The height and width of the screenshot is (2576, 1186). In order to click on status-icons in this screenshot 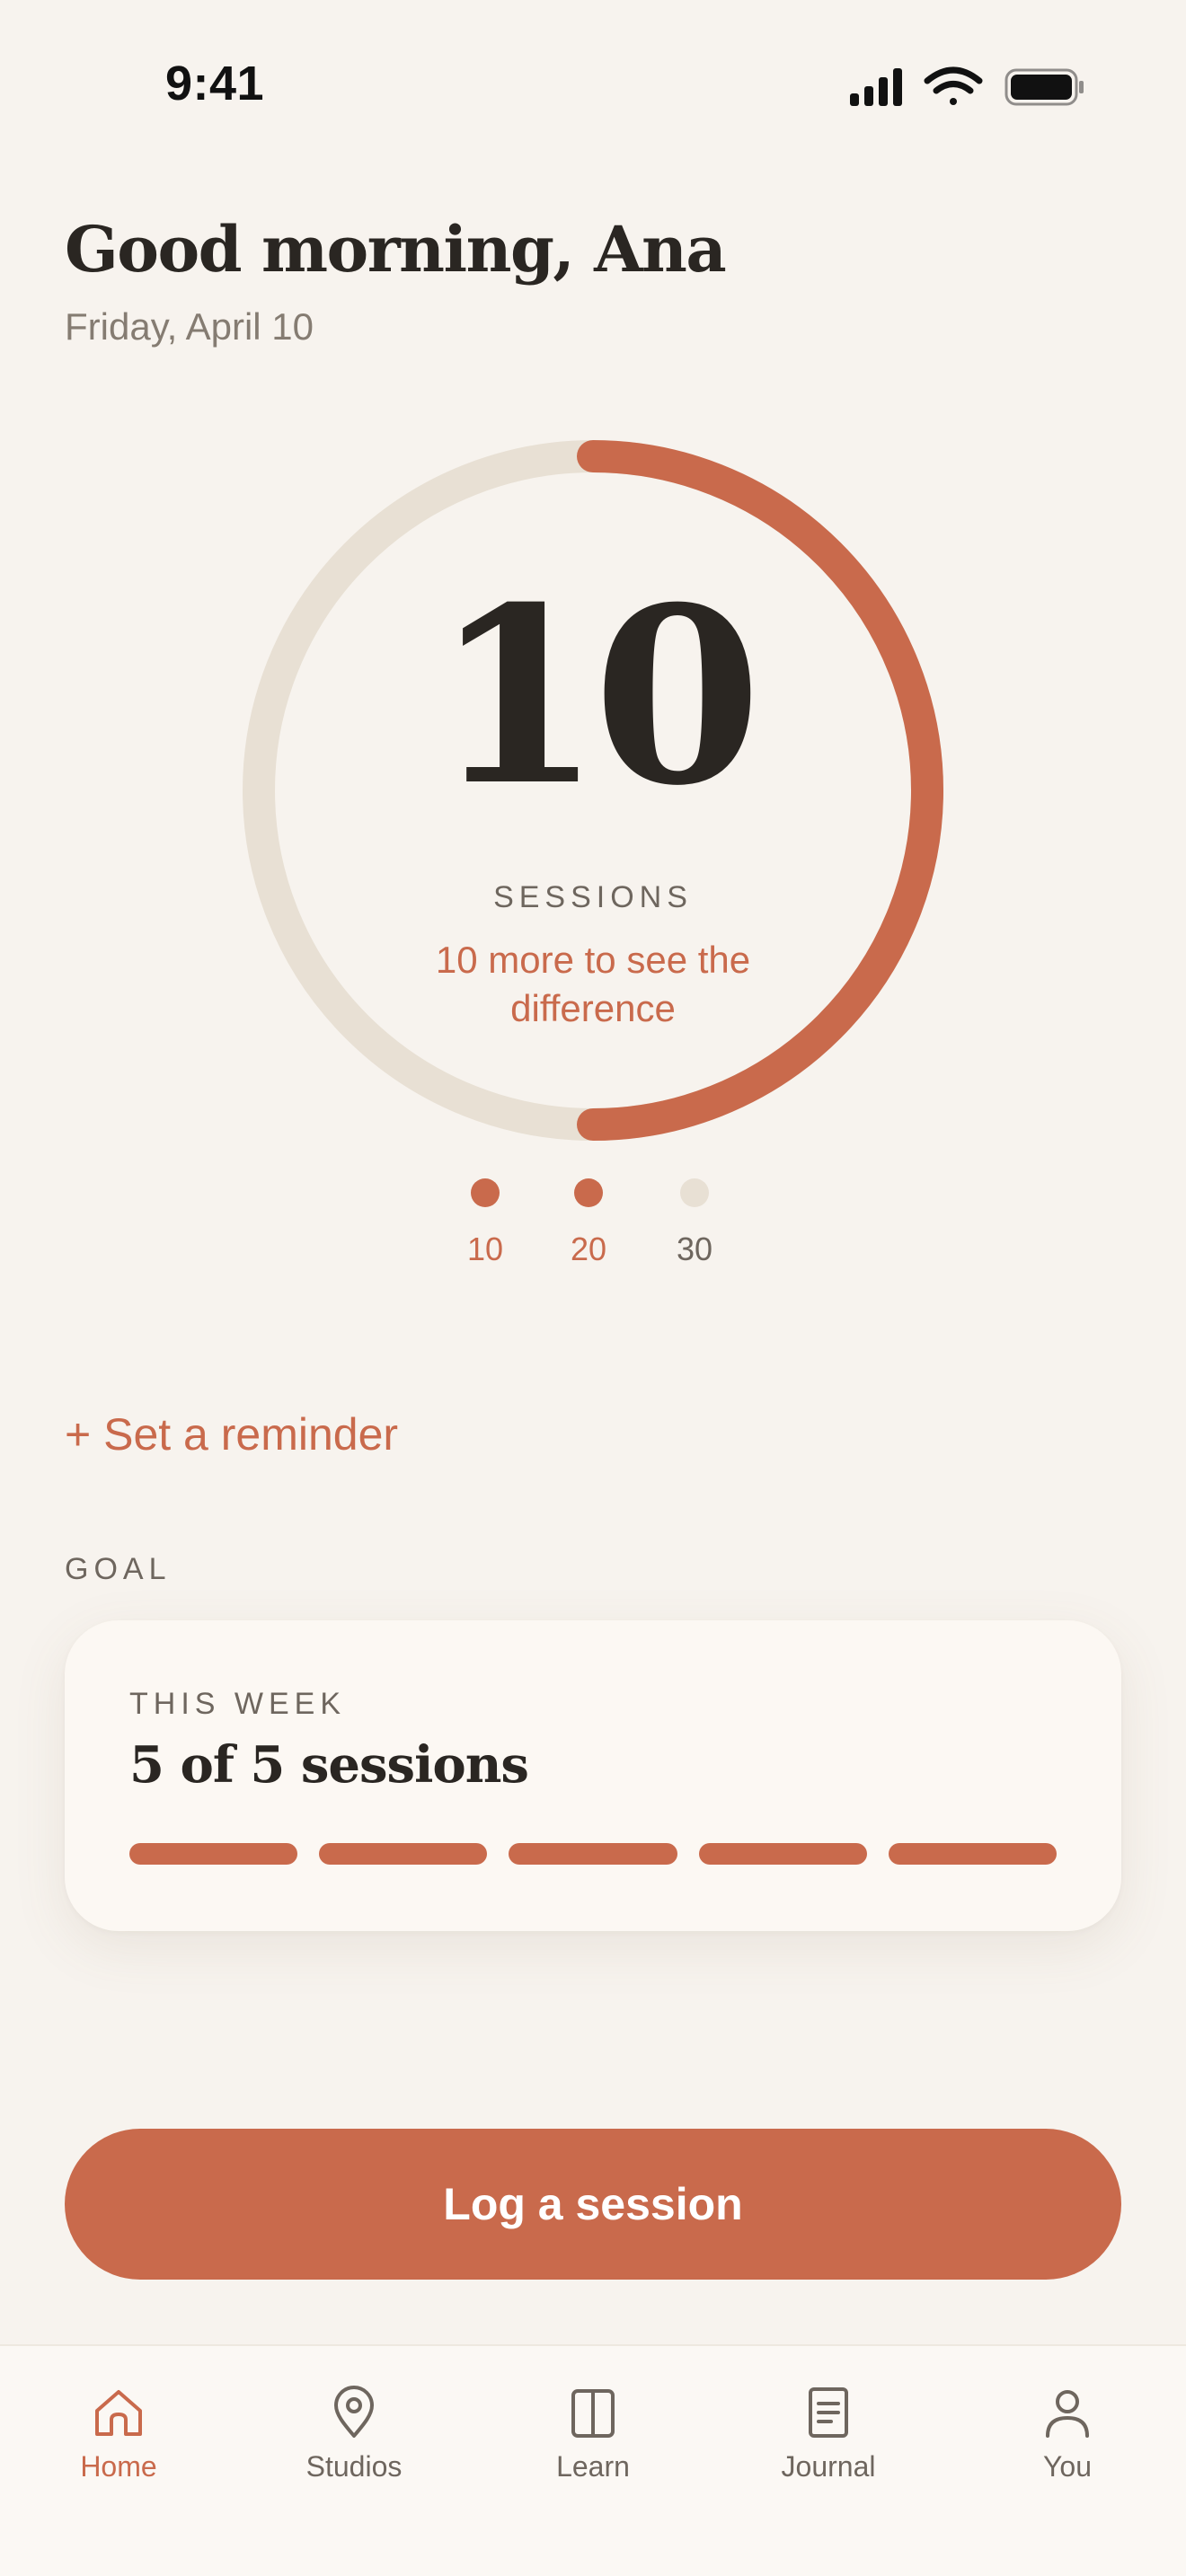, I will do `click(966, 87)`.